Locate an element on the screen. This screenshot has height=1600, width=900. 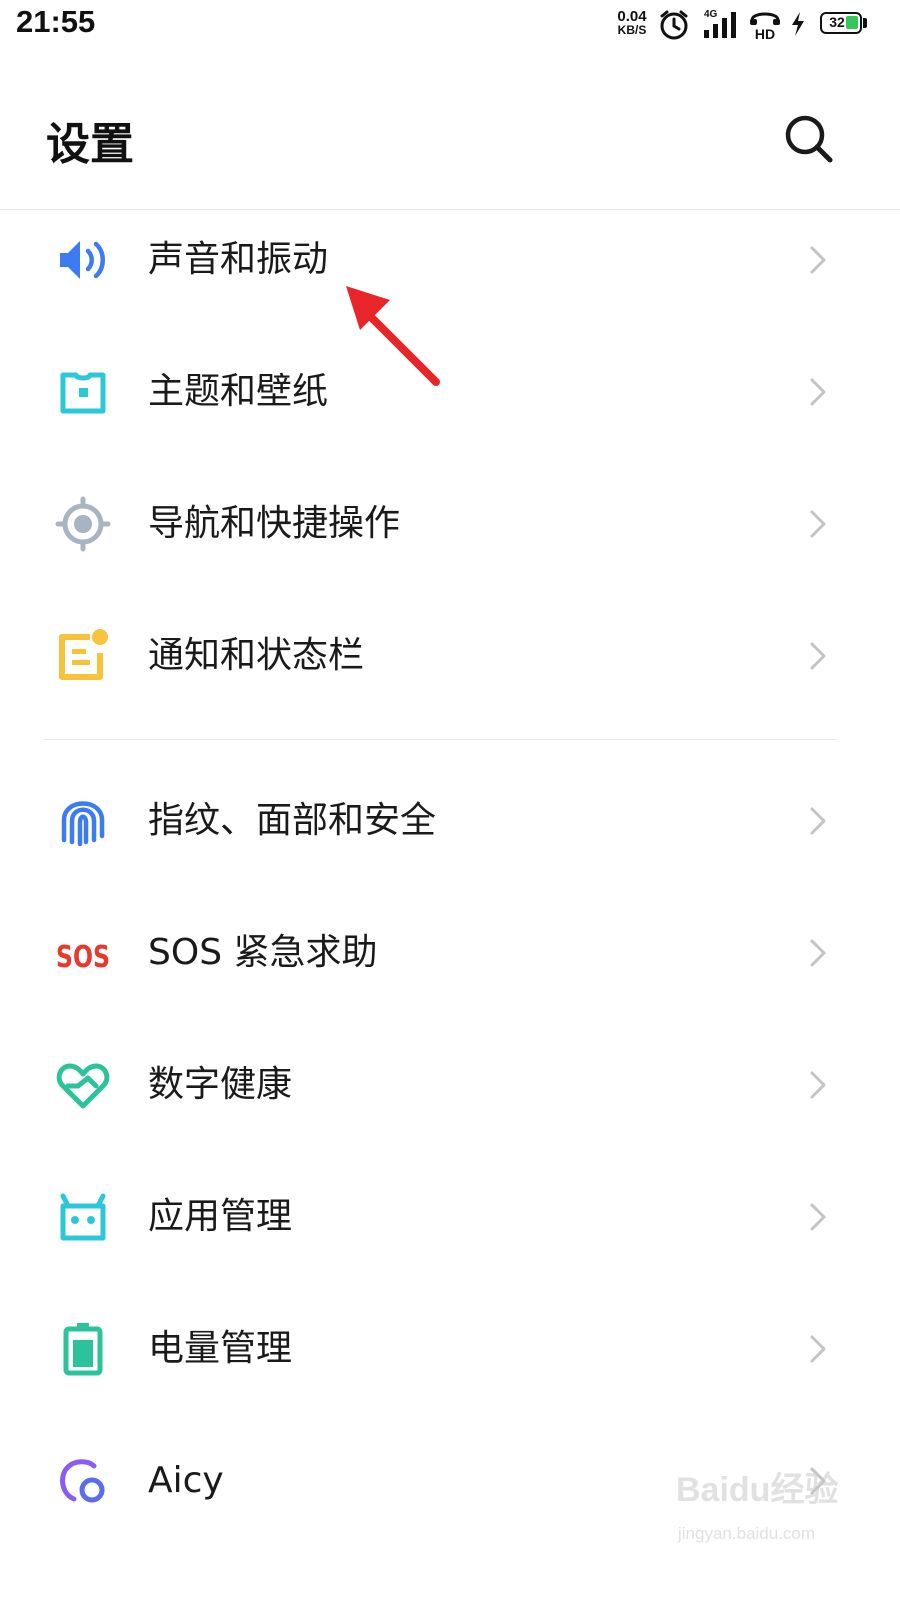
battery-management-icon is located at coordinates (83, 1349).